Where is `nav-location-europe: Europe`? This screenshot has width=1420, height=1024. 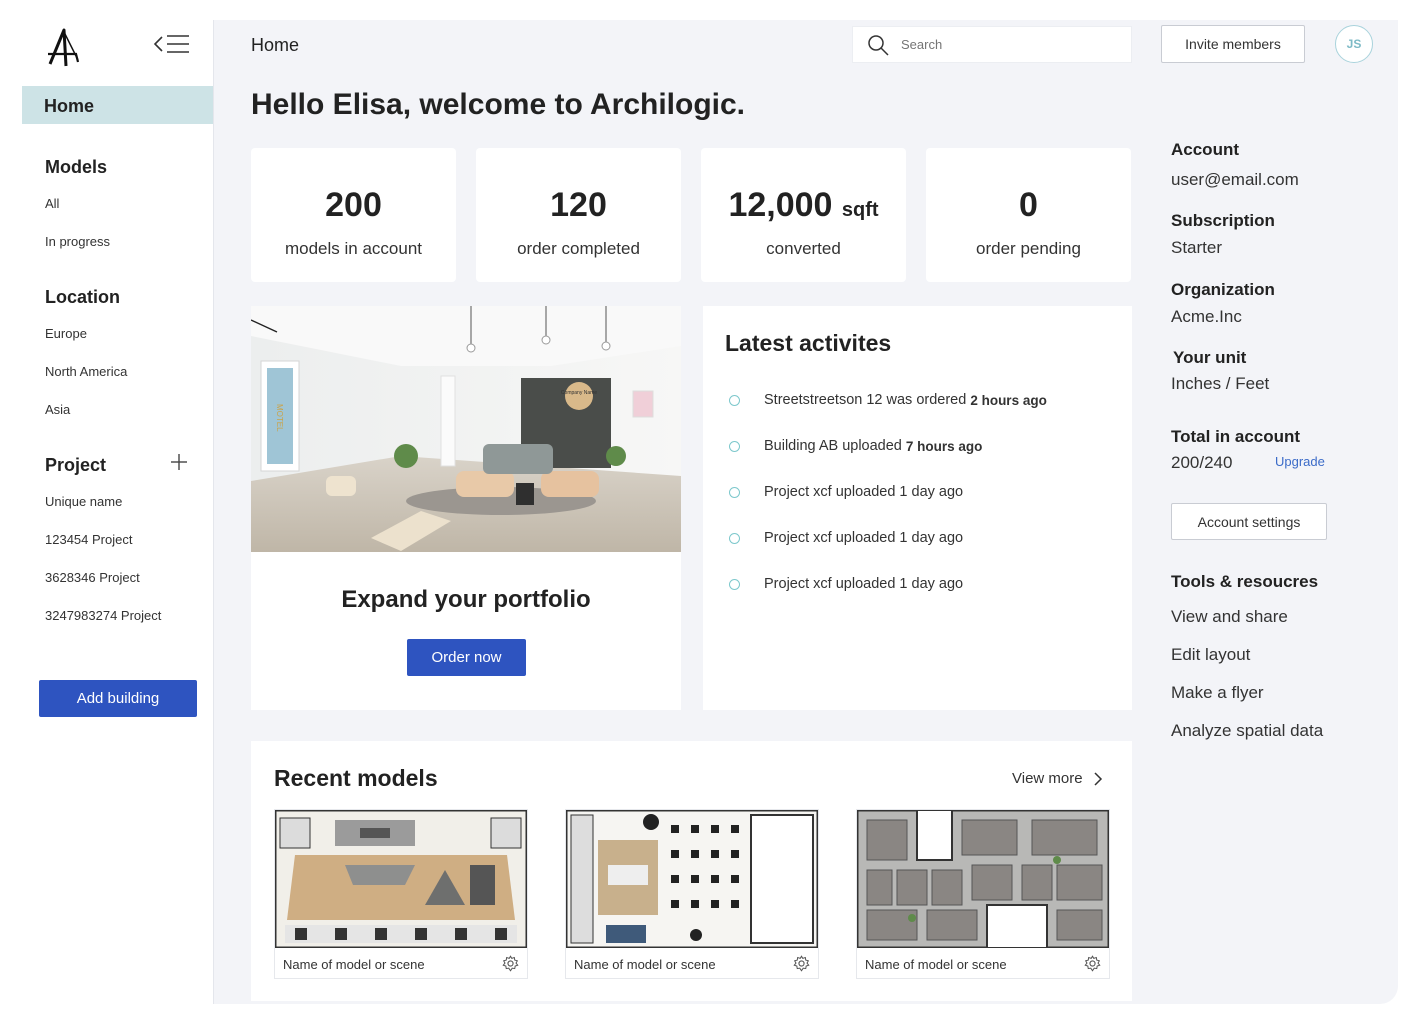 nav-location-europe: Europe is located at coordinates (66, 333).